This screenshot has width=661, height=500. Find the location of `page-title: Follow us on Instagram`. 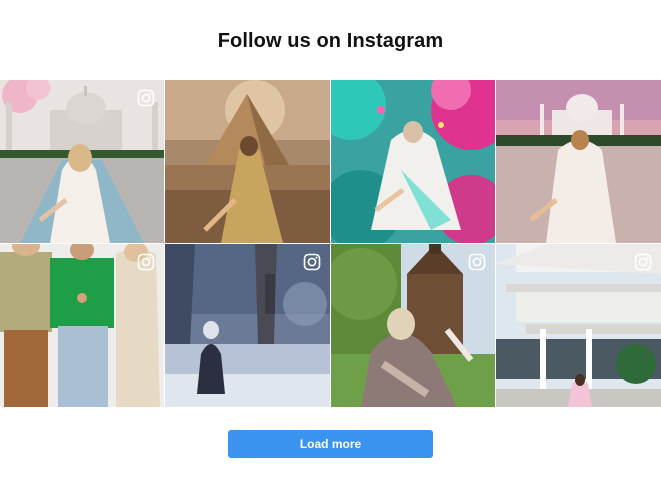

page-title: Follow us on Instagram is located at coordinates (330, 41).